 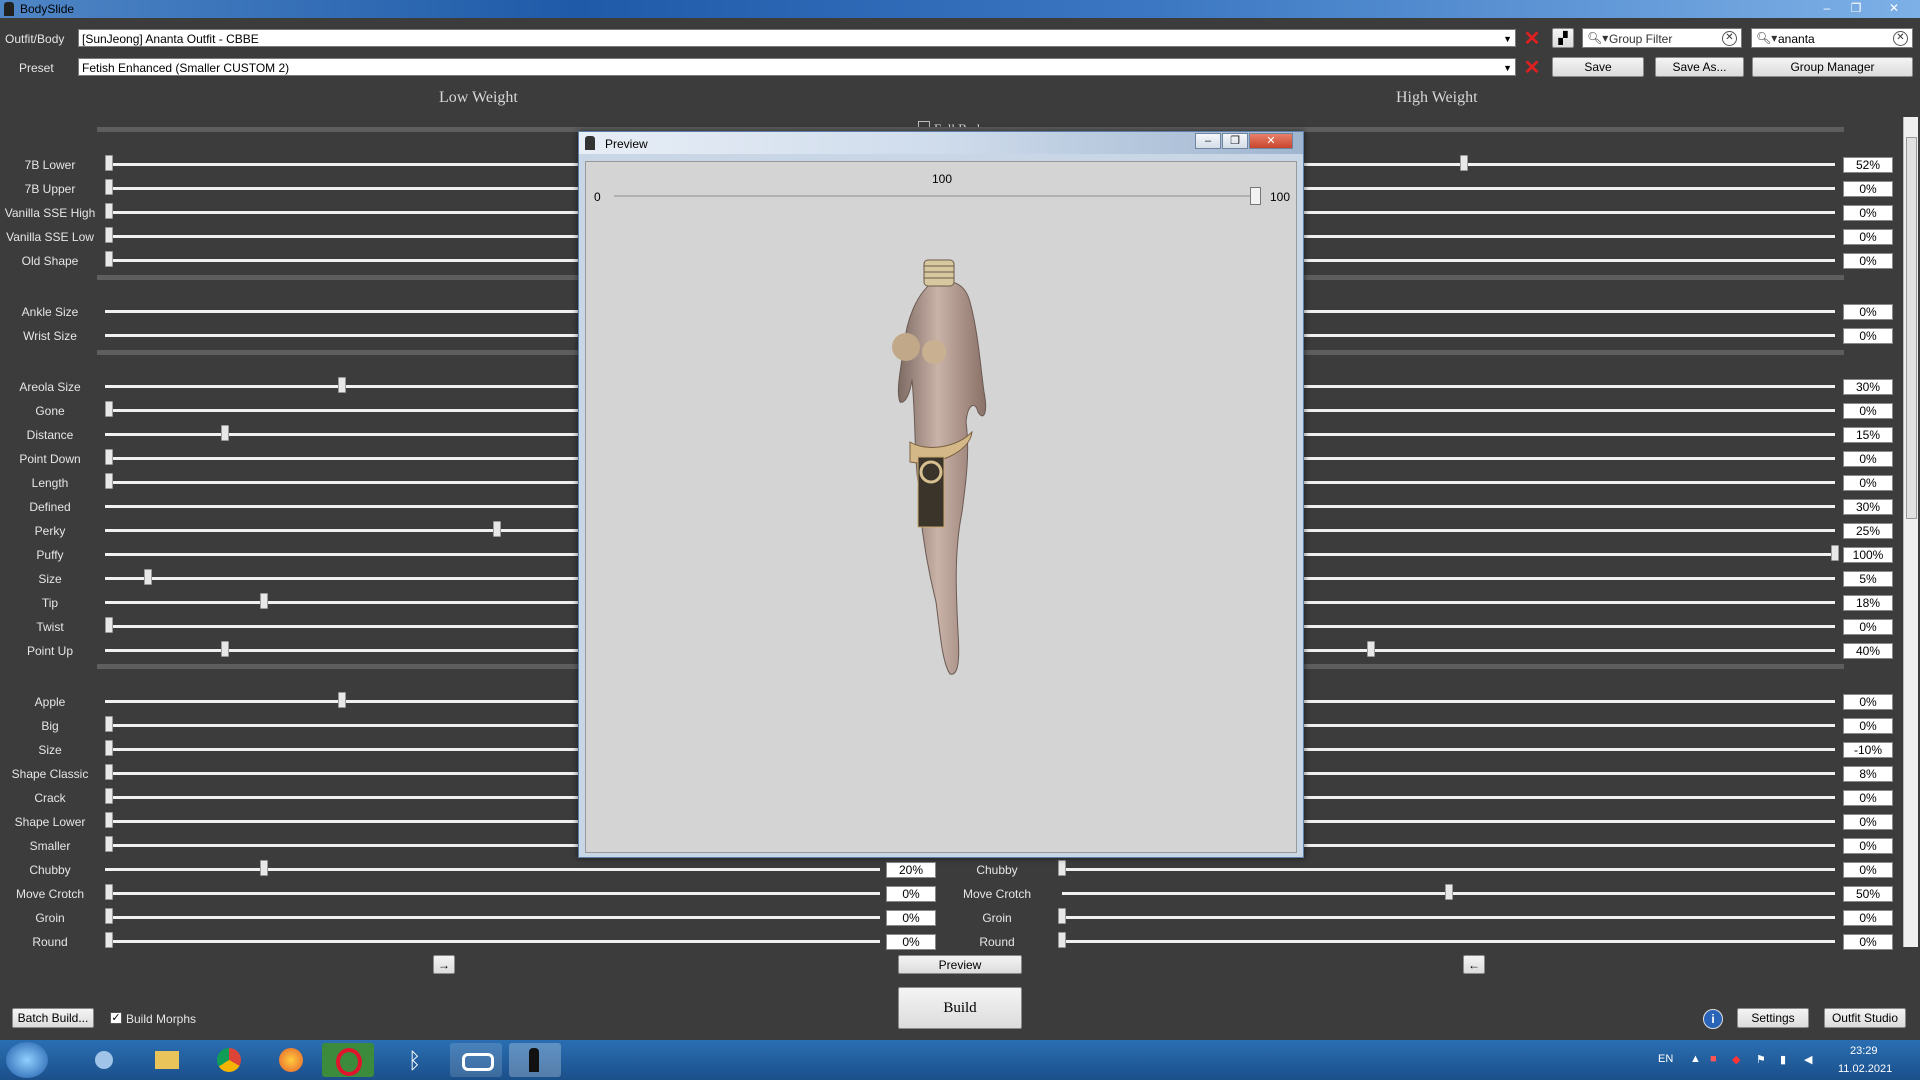 What do you see at coordinates (1783, 1059) in the screenshot?
I see `network-icon: ▮` at bounding box center [1783, 1059].